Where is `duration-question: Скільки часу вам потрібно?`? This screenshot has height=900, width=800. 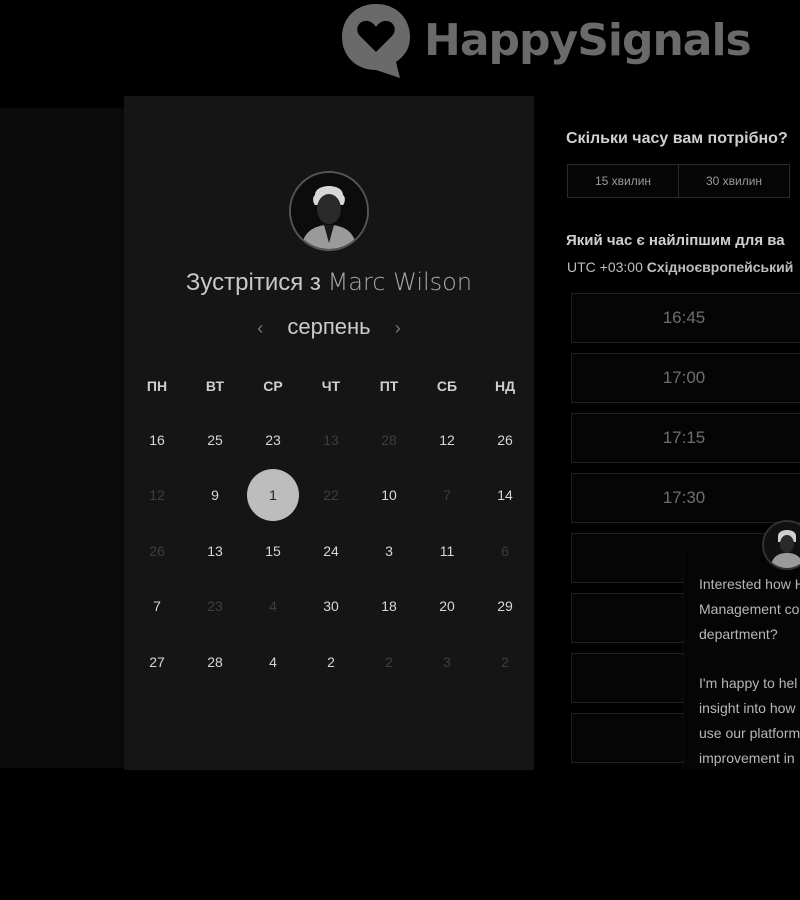 duration-question: Скільки часу вам потрібно? is located at coordinates (677, 138).